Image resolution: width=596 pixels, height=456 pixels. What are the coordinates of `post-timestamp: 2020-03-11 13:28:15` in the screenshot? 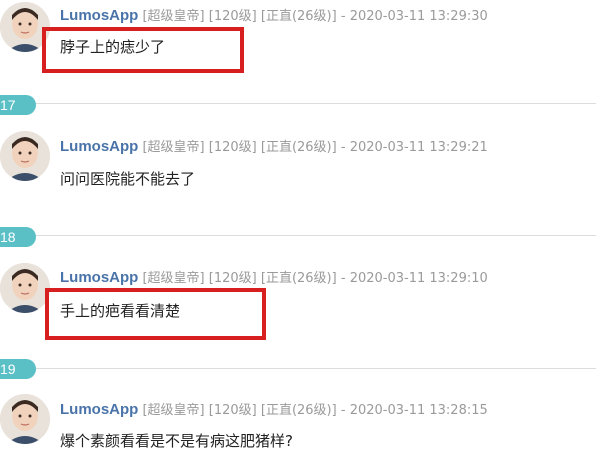 It's located at (418, 410).